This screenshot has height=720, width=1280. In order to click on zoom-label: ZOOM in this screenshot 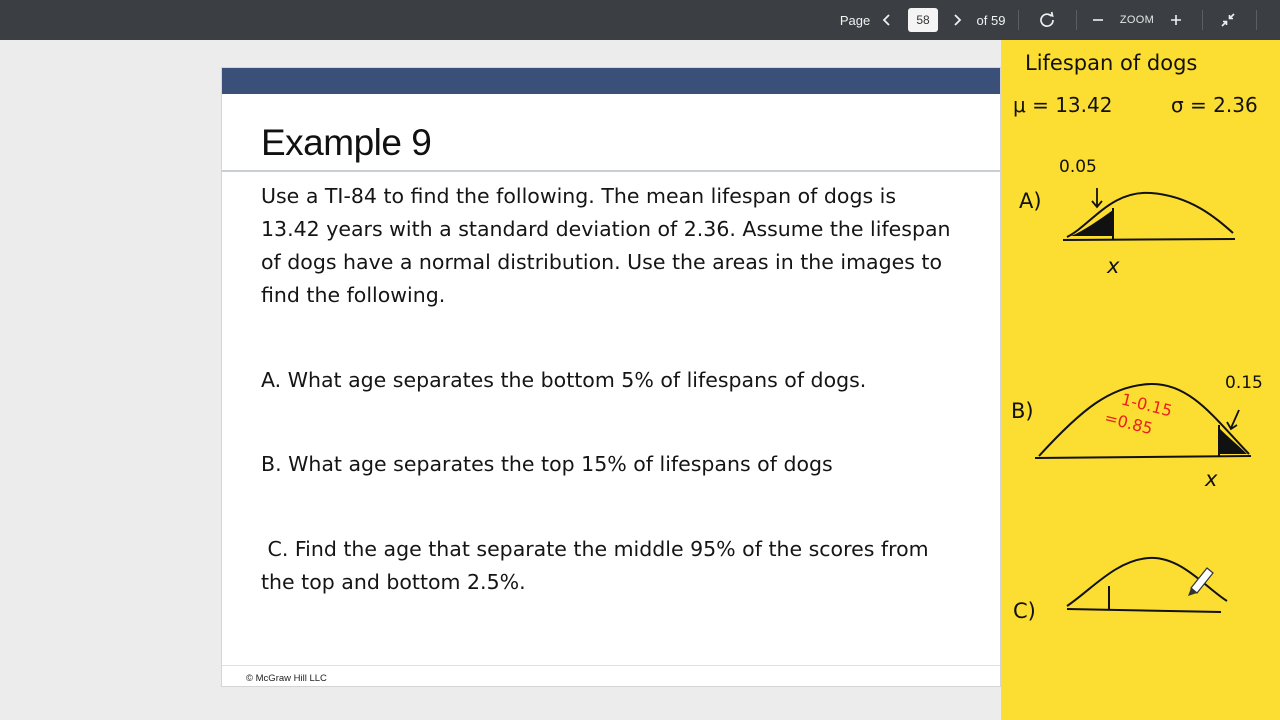, I will do `click(1137, 20)`.